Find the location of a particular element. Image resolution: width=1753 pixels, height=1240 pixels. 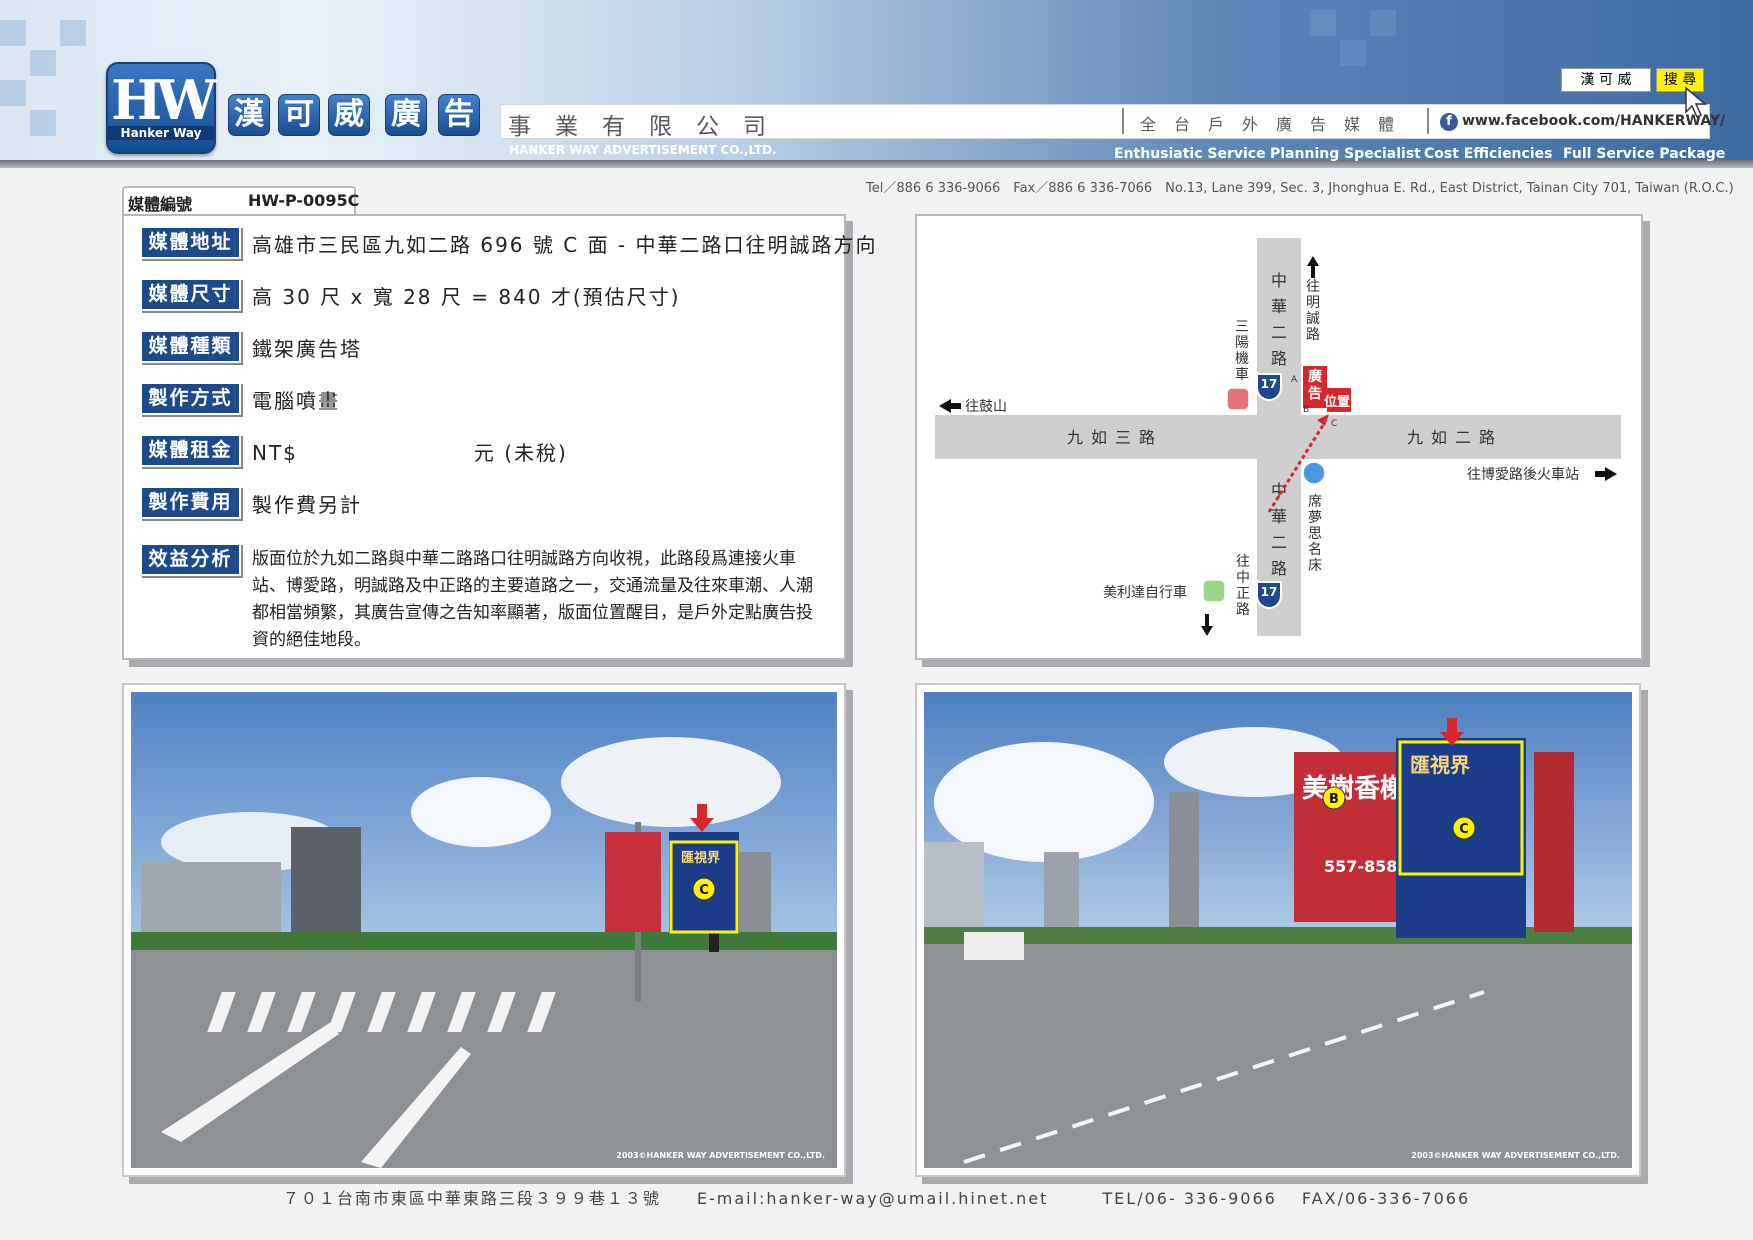

arrow-up-icon is located at coordinates (1313, 267).